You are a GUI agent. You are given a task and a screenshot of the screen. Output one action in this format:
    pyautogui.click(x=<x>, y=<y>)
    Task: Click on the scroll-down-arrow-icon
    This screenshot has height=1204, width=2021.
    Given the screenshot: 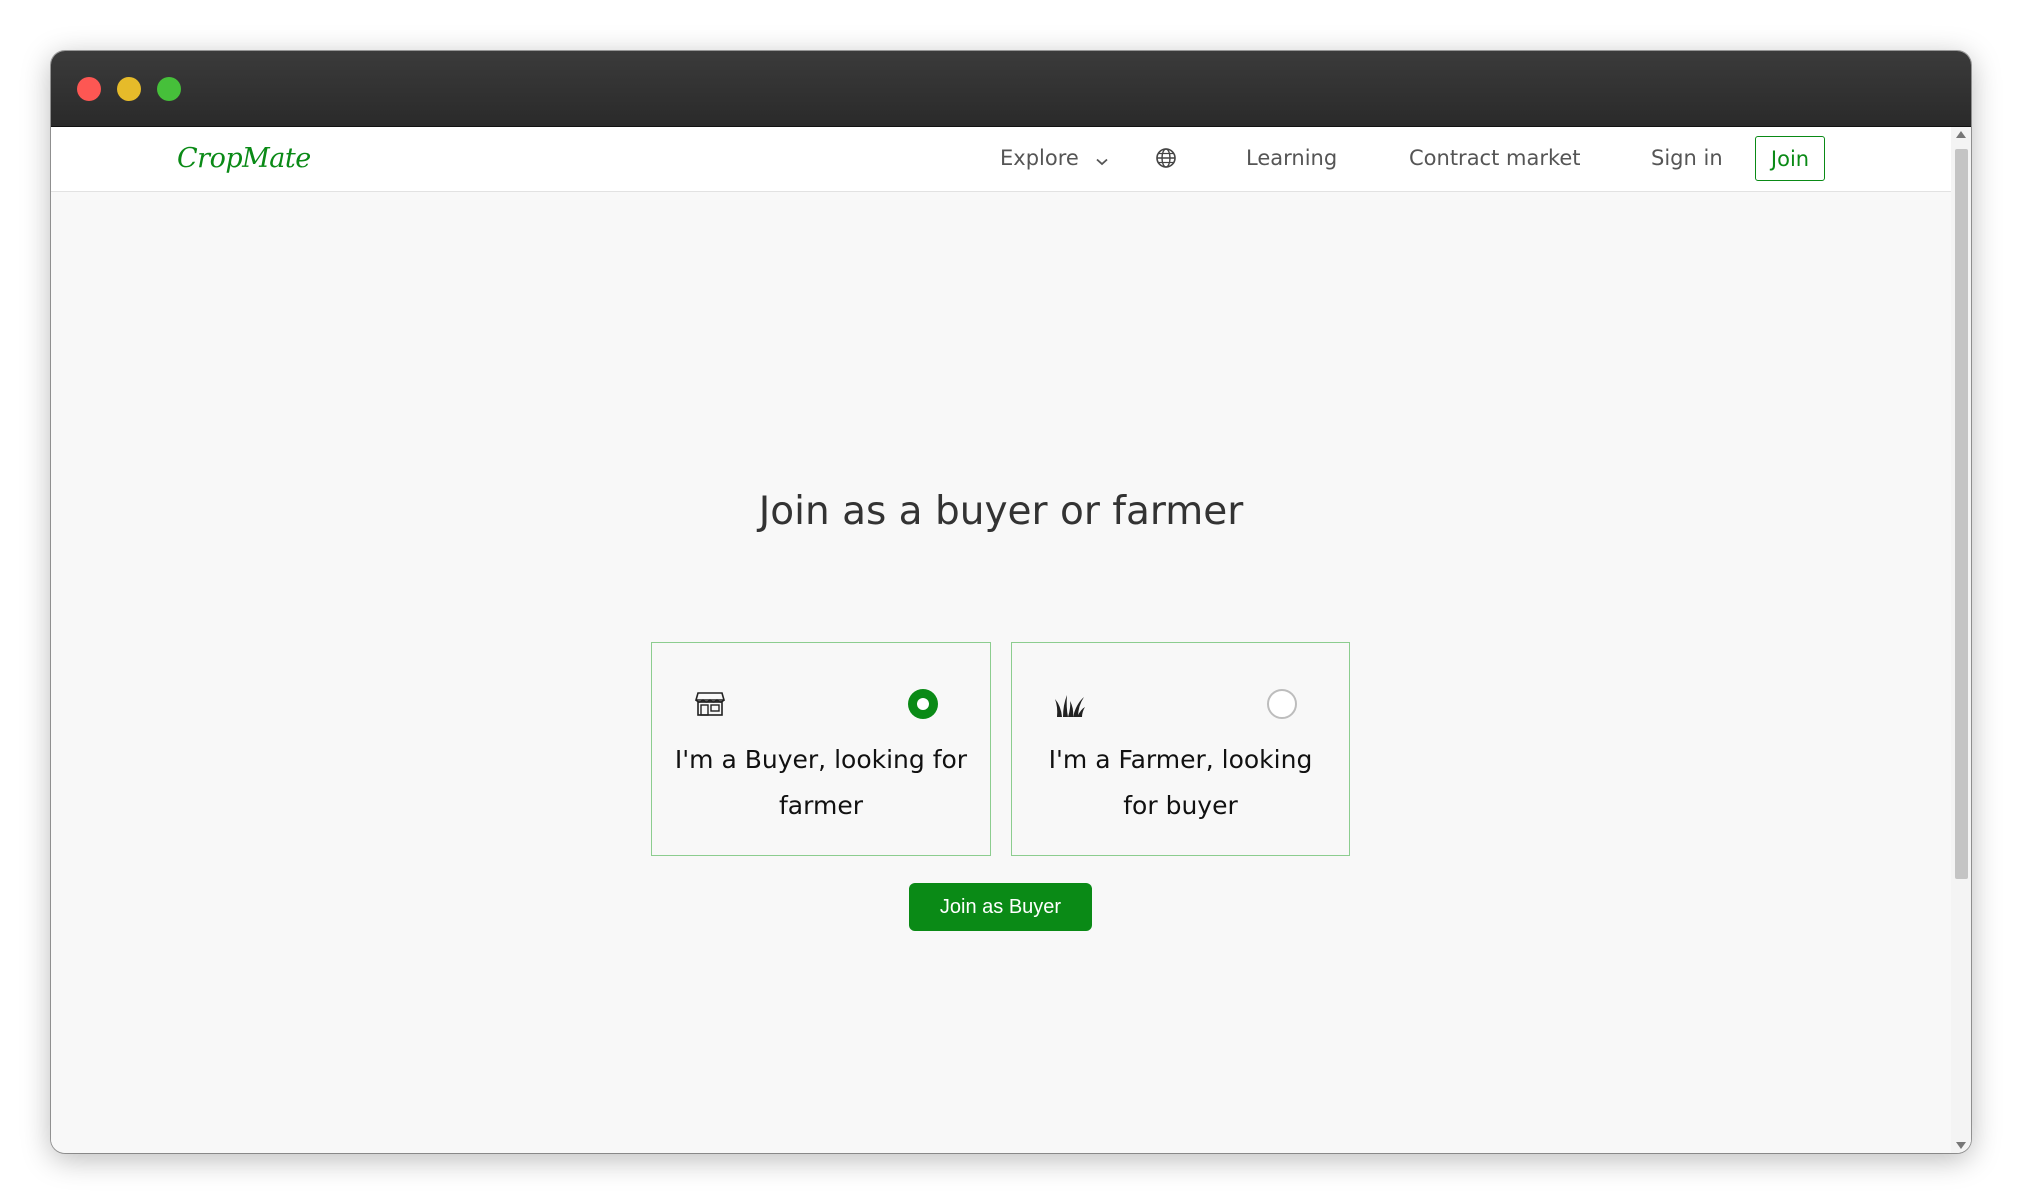 What is the action you would take?
    pyautogui.click(x=1961, y=1145)
    